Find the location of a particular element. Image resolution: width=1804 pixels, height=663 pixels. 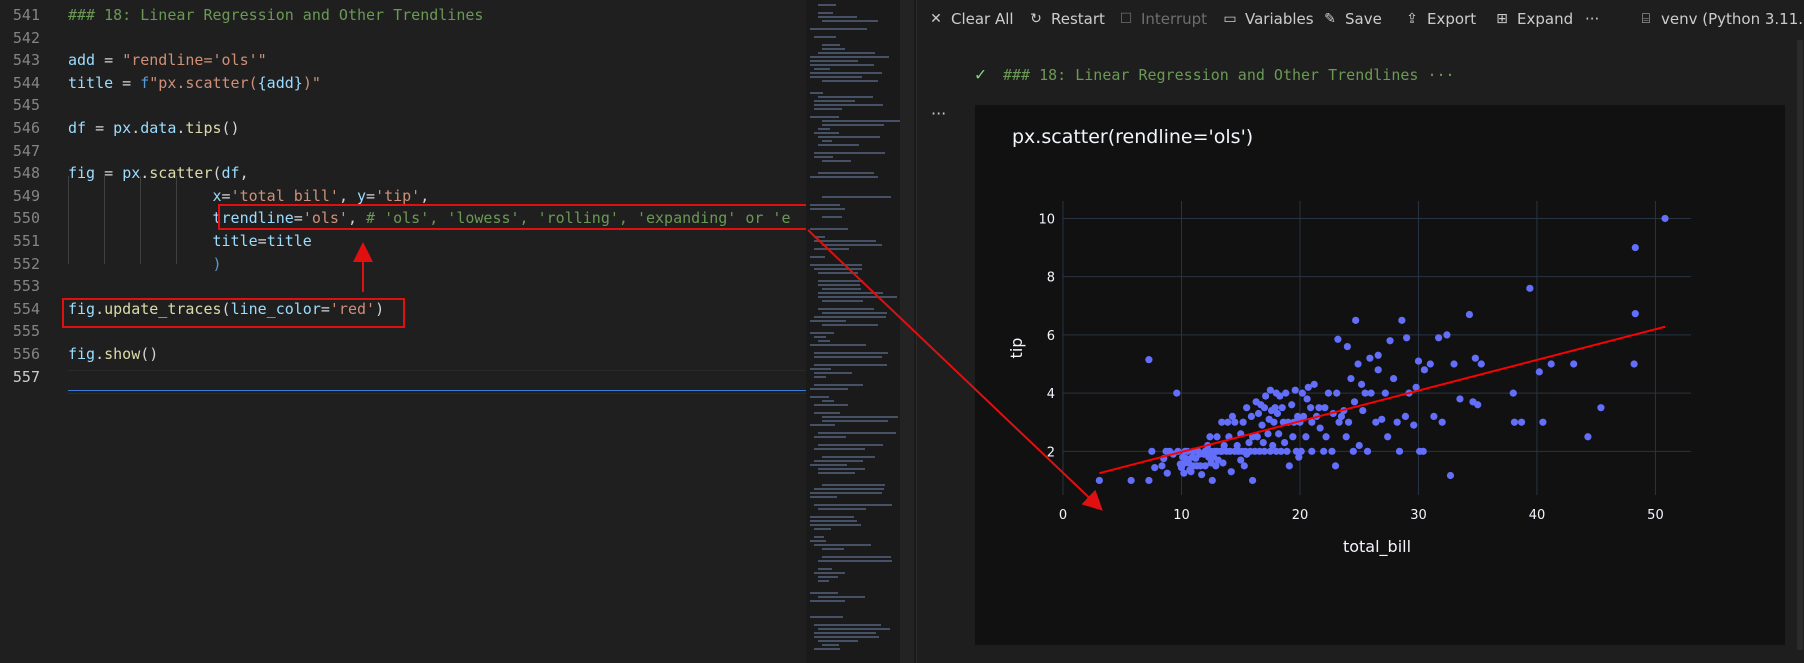

code-text: df = px.data.tips() is located at coordinates (154, 128).